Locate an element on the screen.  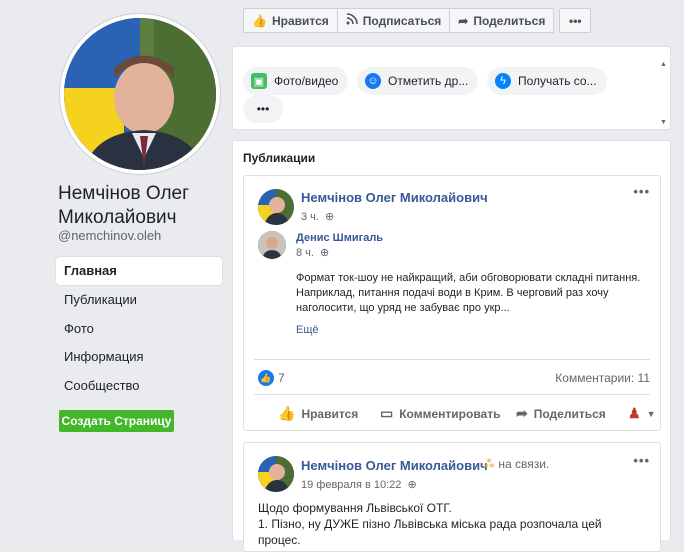
like-button: 👍 Нравится is located at coordinates (318, 413).